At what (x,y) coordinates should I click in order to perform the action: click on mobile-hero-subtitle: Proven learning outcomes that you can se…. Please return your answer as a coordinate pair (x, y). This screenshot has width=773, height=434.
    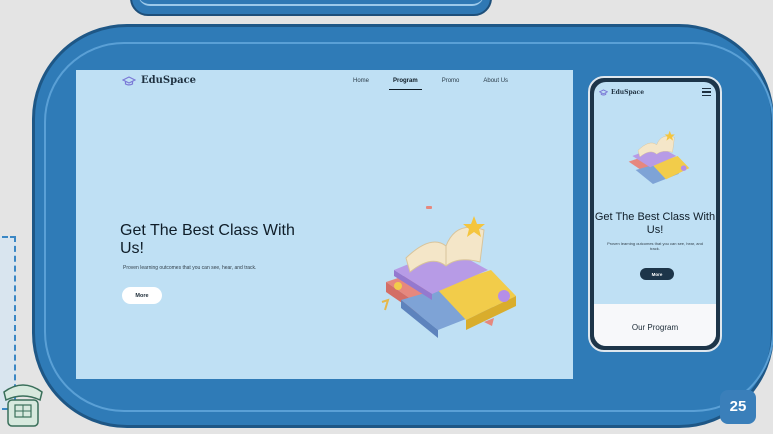
    Looking at the image, I should click on (655, 246).